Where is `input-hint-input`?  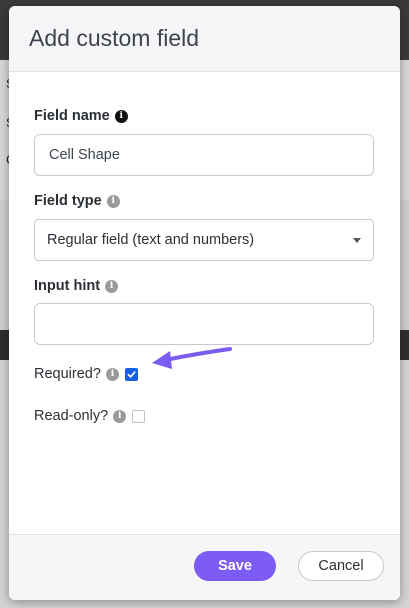 input-hint-input is located at coordinates (204, 324).